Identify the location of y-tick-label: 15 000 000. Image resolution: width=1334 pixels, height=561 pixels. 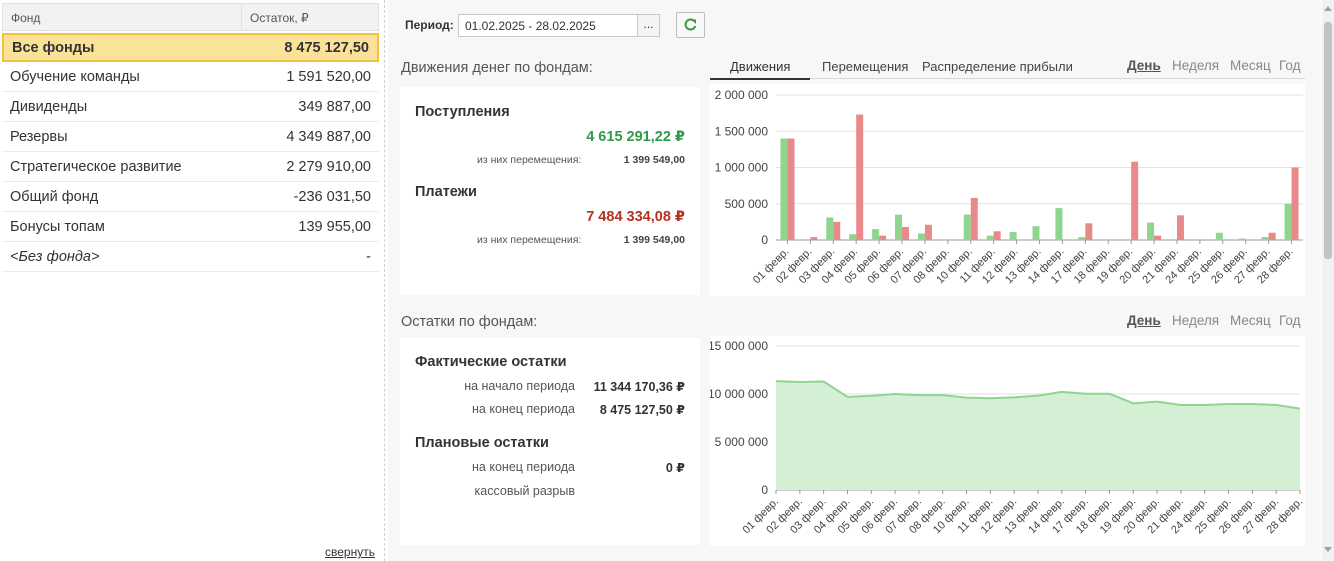
(739, 346).